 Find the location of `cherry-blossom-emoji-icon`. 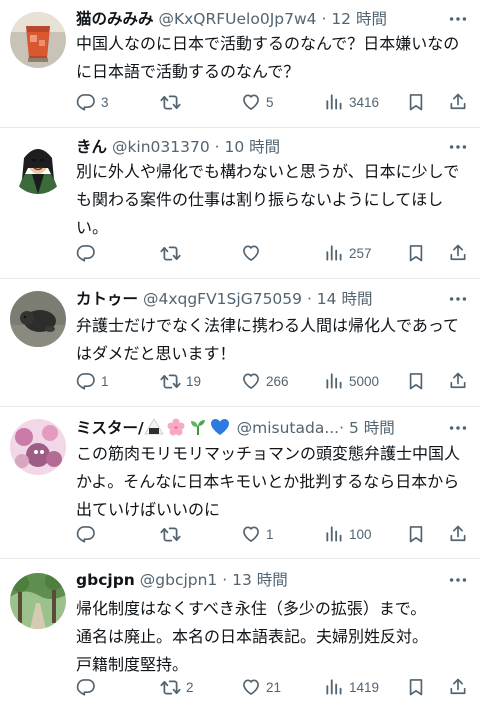

cherry-blossom-emoji-icon is located at coordinates (176, 427).